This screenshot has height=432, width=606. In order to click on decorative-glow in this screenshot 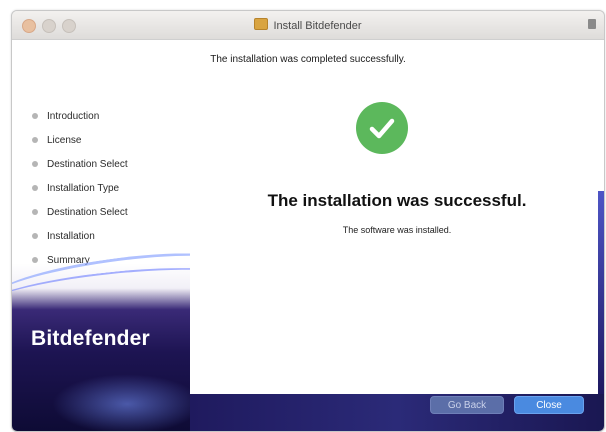, I will do `click(121, 402)`.